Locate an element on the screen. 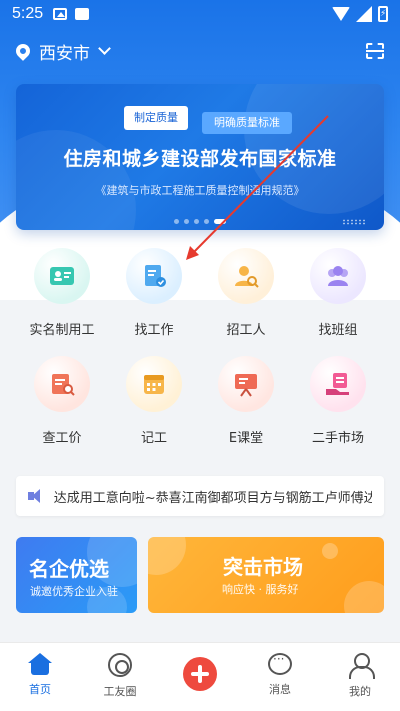  scan-icon is located at coordinates (375, 51).